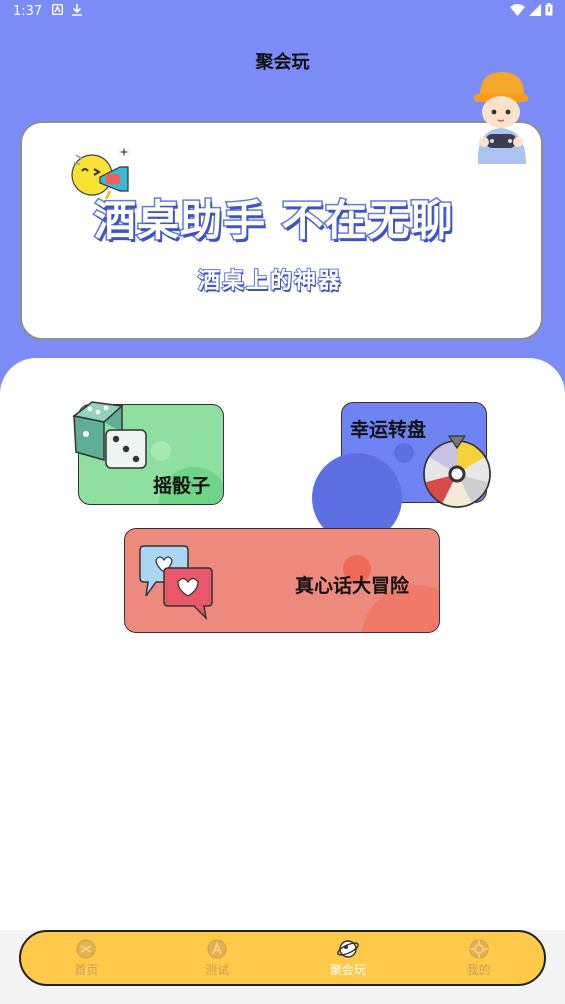 This screenshot has height=1004, width=565. I want to click on wifi-icon, so click(517, 9).